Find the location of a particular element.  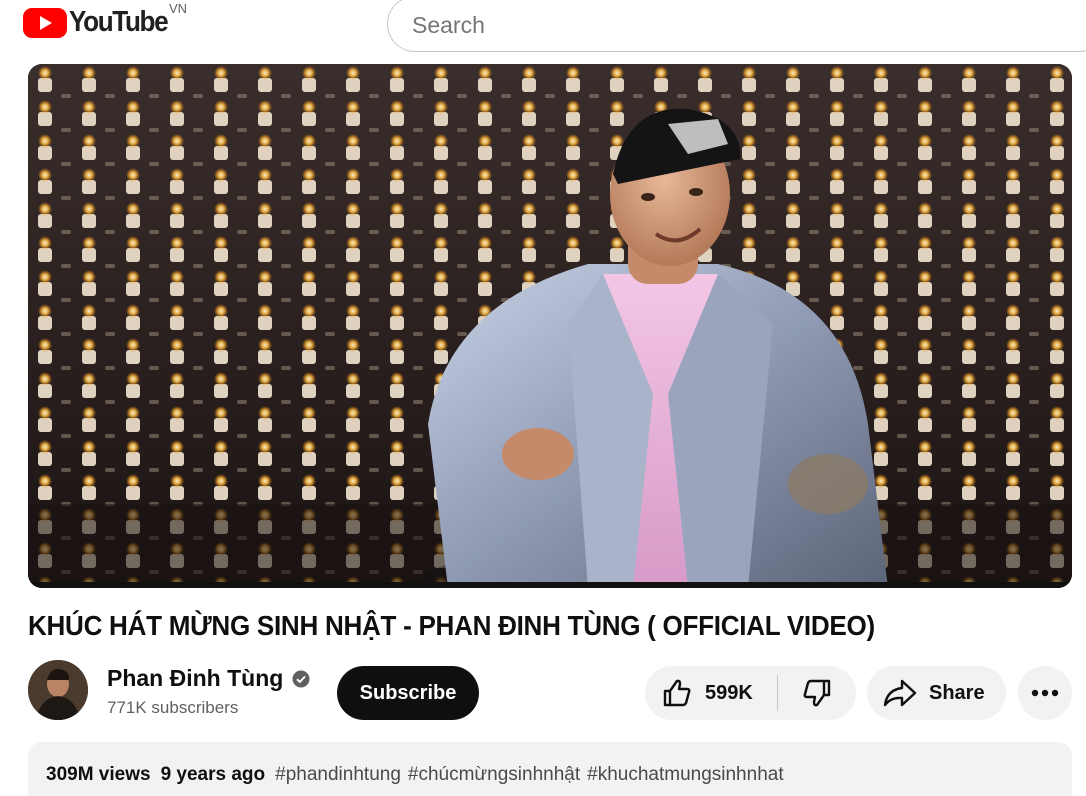

like-dislike-group: 599K is located at coordinates (750, 693).